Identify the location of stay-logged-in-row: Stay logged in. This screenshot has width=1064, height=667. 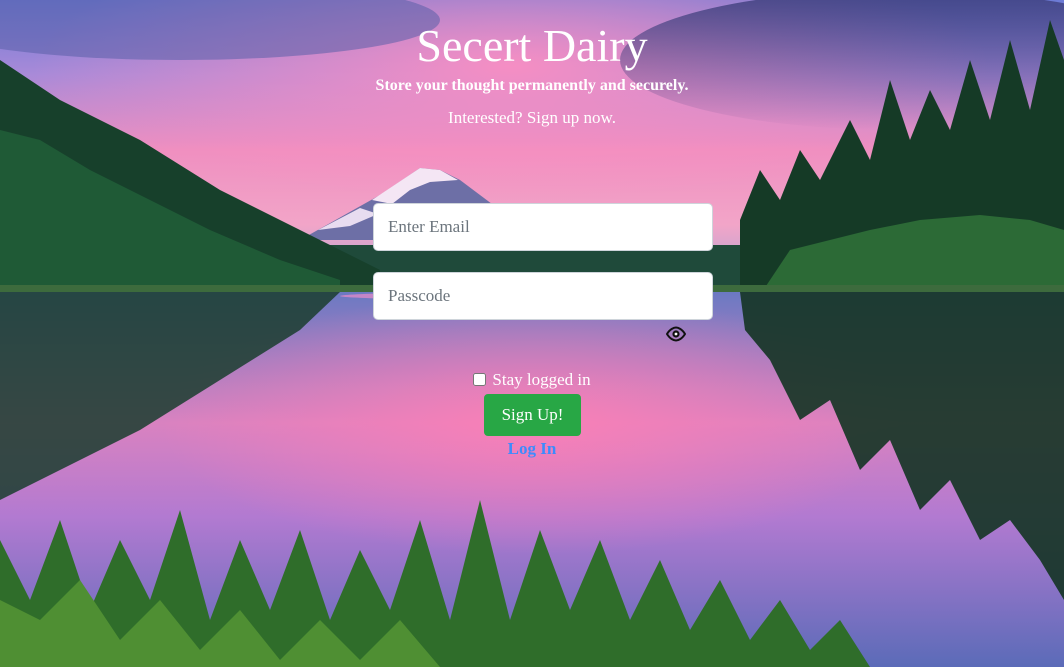
(532, 380).